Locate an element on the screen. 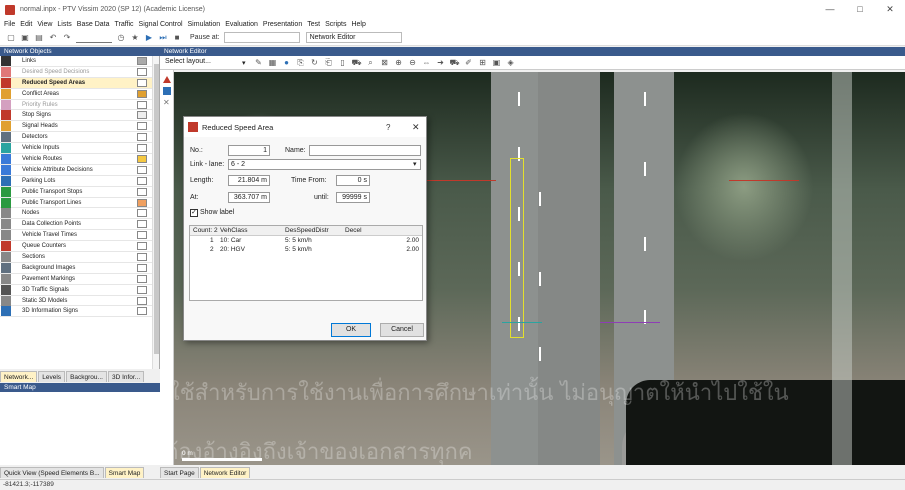 The image size is (905, 490). tab-levels: Levels is located at coordinates (52, 376).